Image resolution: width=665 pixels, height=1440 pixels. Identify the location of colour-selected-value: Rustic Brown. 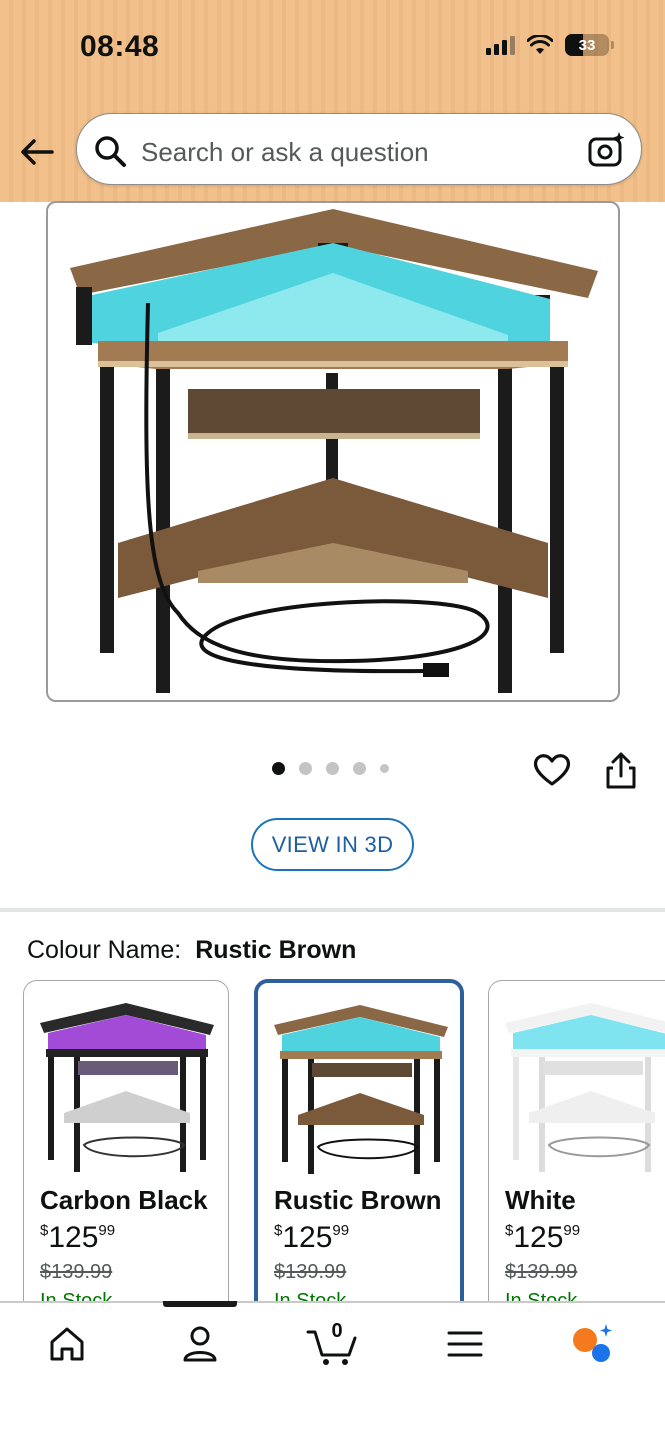
(276, 950).